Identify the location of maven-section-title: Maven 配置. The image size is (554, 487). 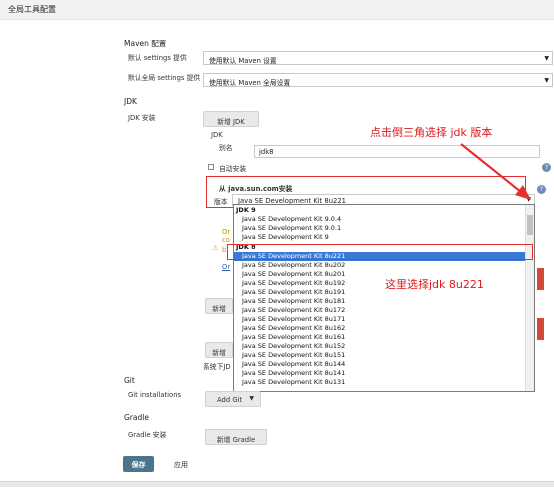
(145, 43).